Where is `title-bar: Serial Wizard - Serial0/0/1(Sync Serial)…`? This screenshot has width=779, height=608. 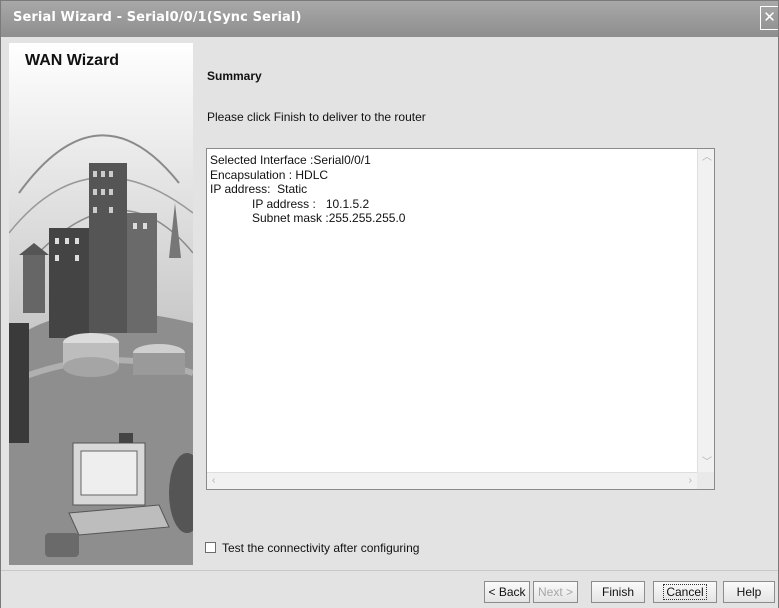
title-bar: Serial Wizard - Serial0/0/1(Sync Serial)… is located at coordinates (389, 19).